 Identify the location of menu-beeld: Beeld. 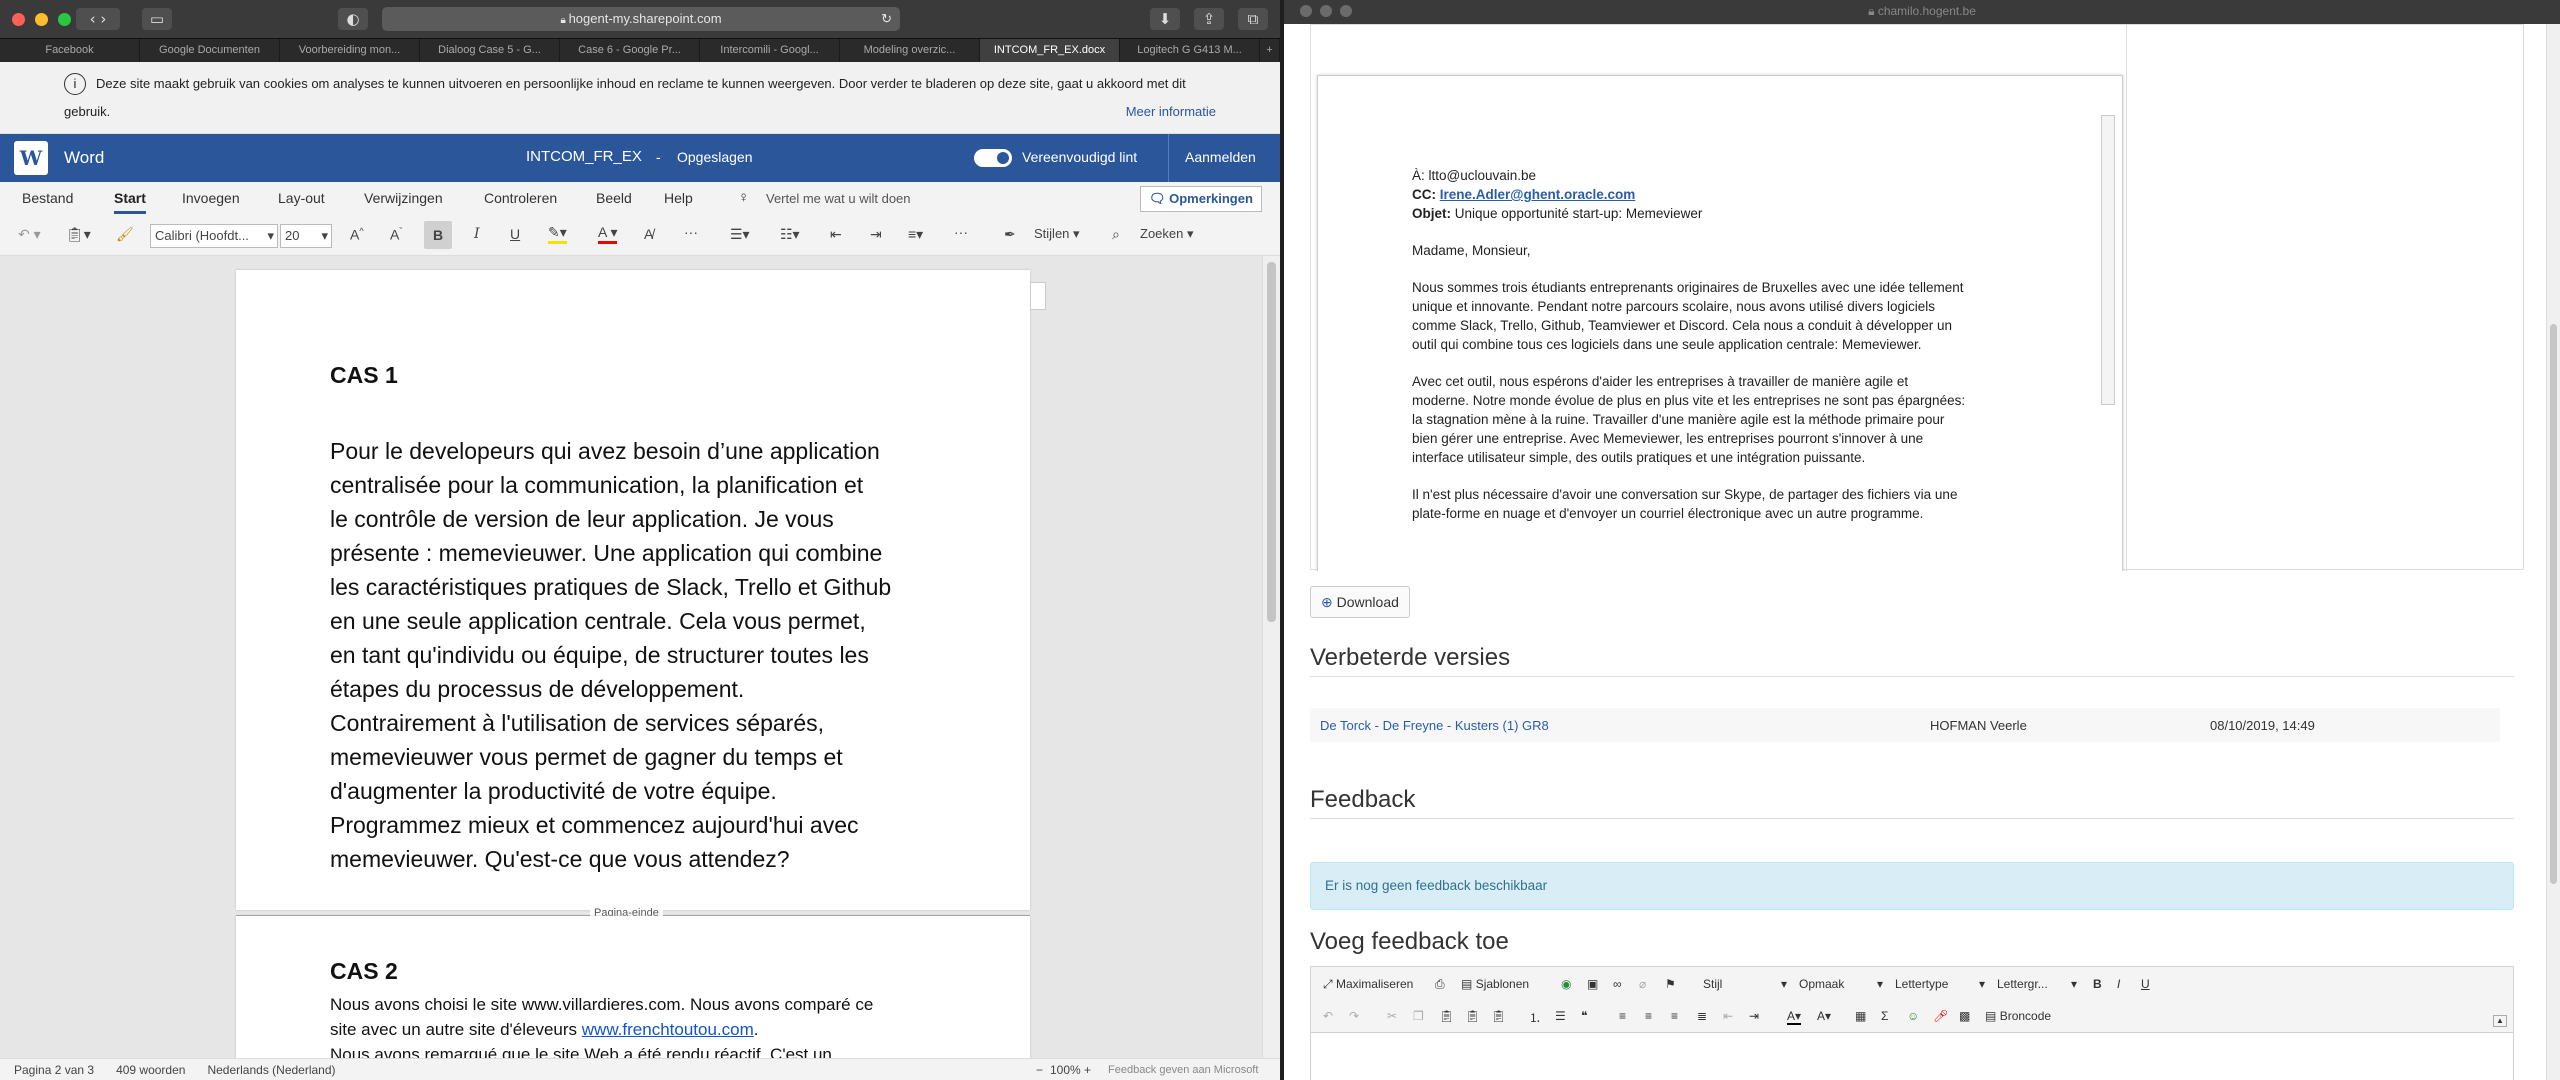
(614, 198).